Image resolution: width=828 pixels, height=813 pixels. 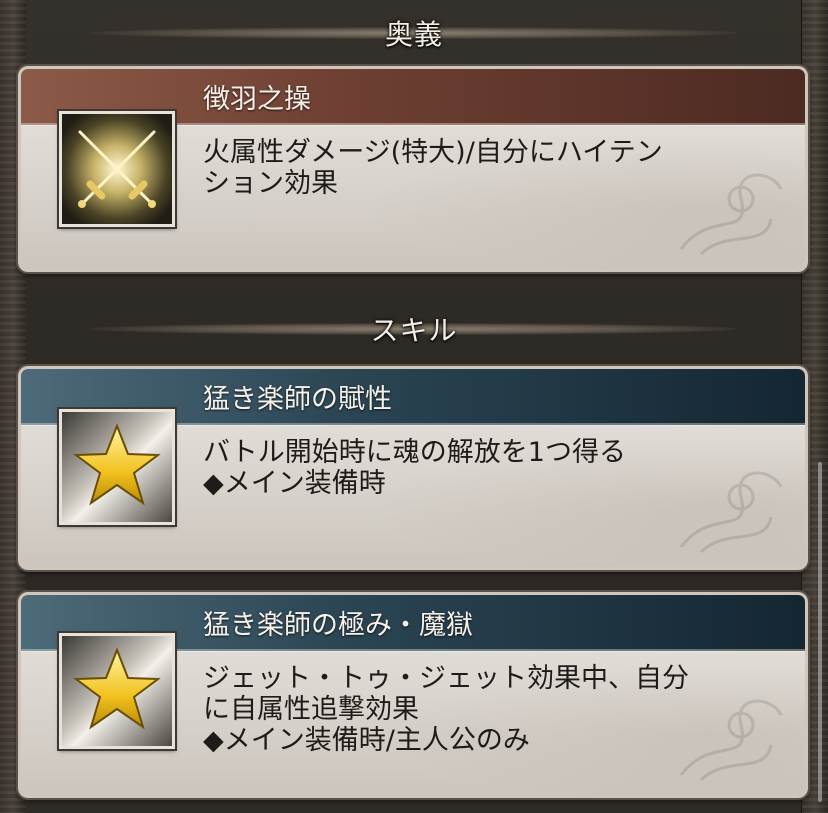 I want to click on section-header-ougi: 奥義, so click(x=414, y=33).